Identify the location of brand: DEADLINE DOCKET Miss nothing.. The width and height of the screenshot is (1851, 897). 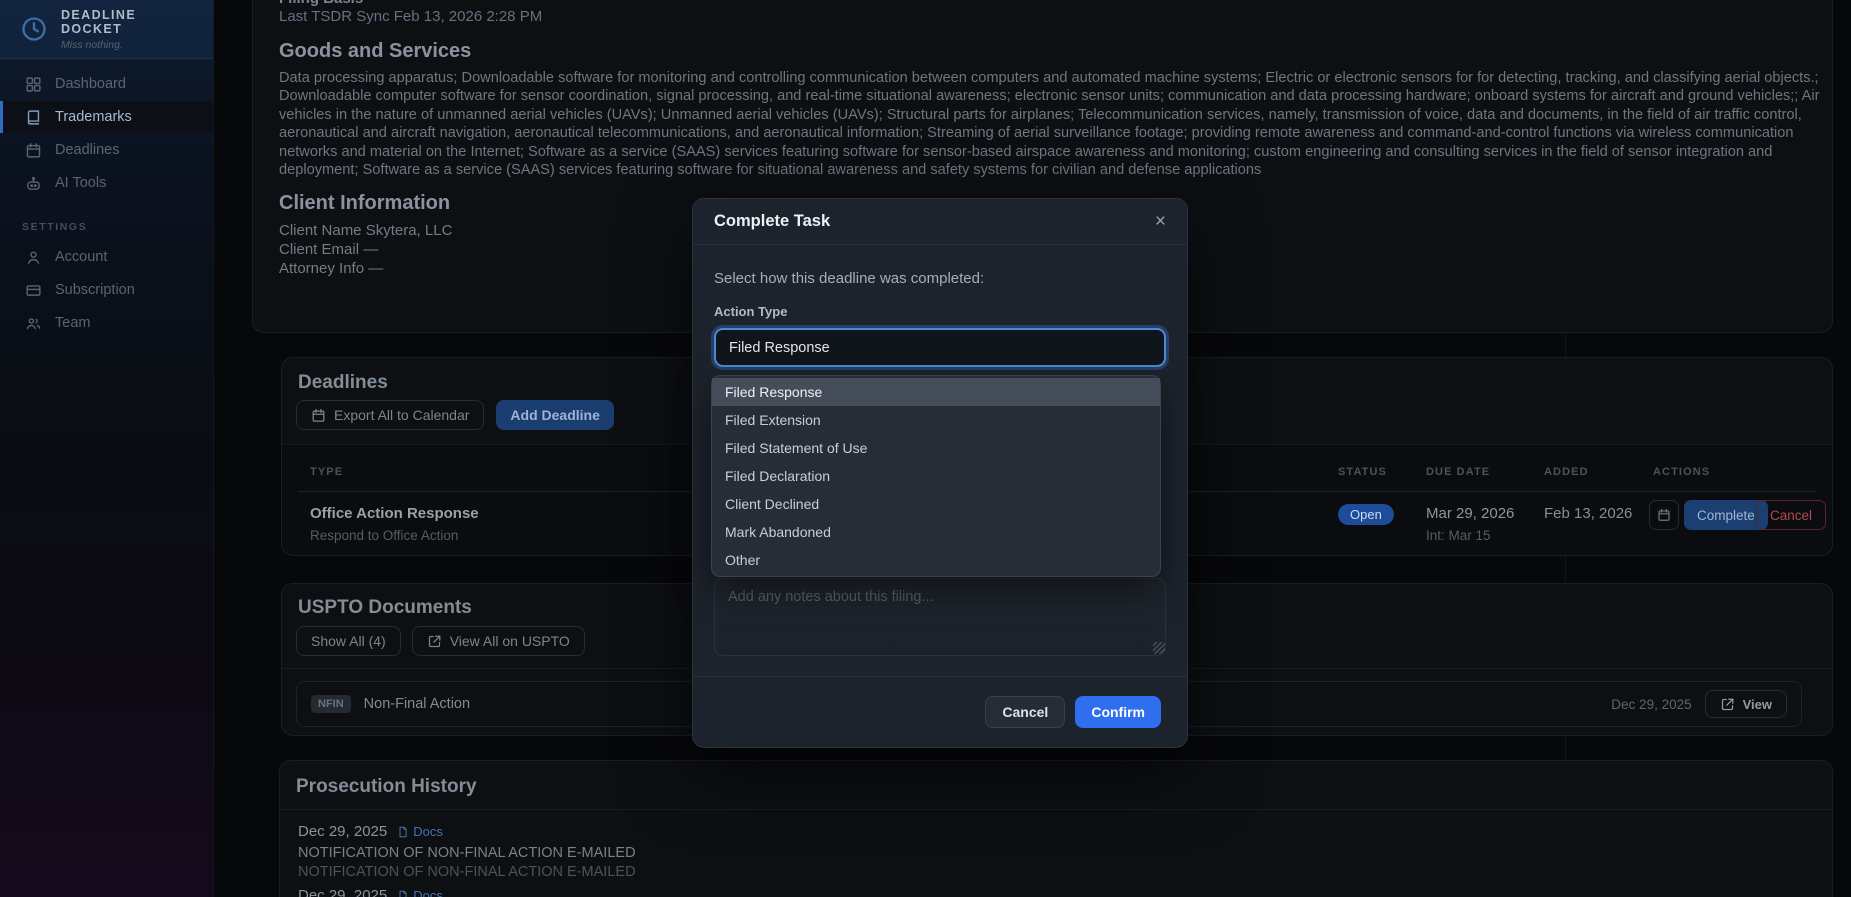
(106, 29).